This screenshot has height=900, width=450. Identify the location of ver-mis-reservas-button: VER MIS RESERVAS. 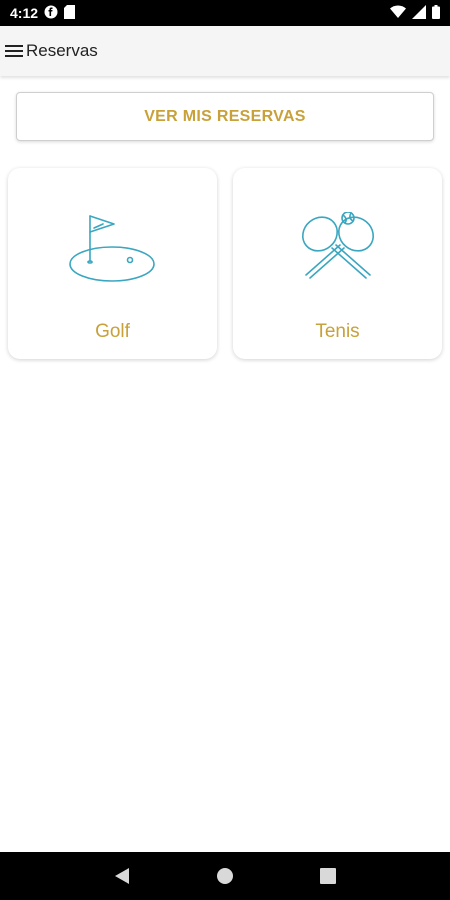
(225, 116).